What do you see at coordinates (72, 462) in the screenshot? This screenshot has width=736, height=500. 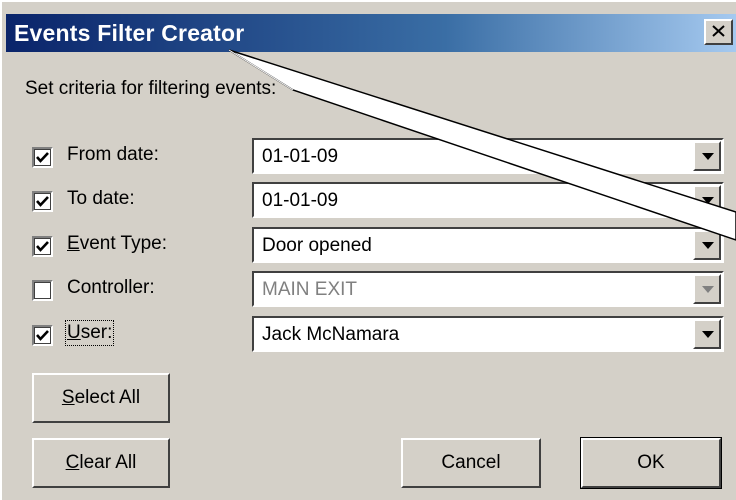 I see `clear-all-mnemonic: C` at bounding box center [72, 462].